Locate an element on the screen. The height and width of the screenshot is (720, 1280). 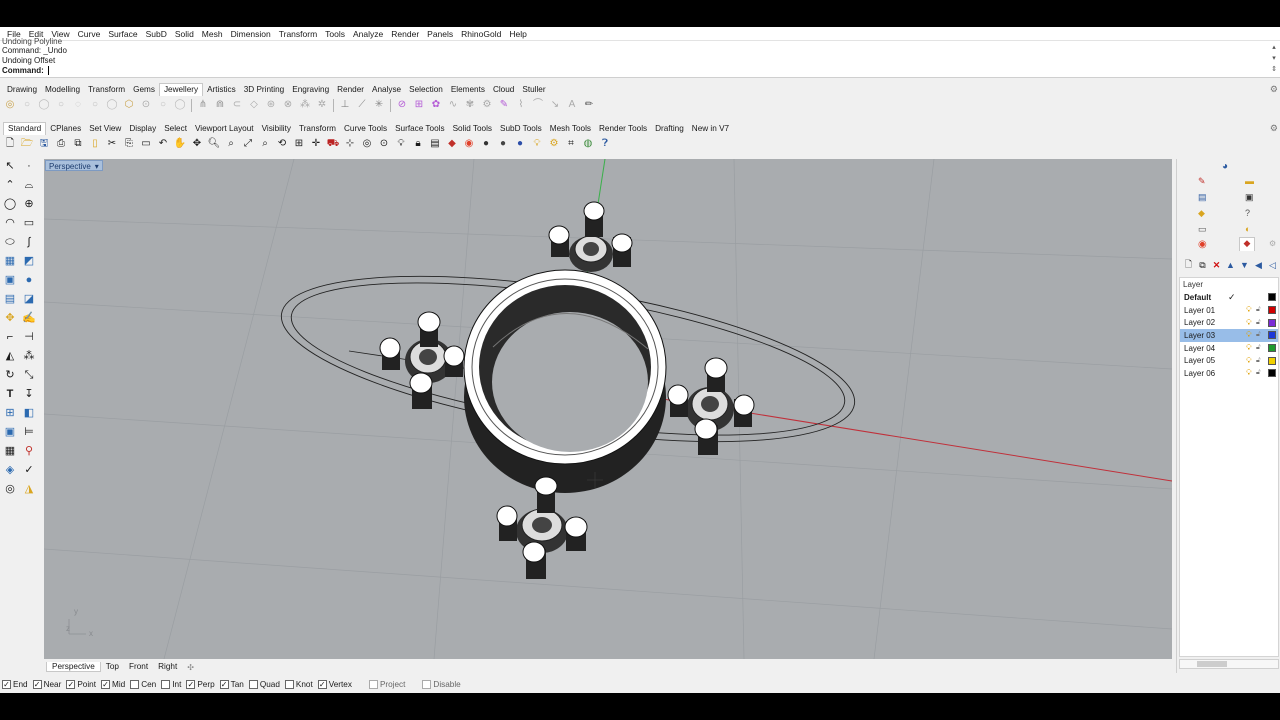
layer-row-01: Layer 01 💡︎ 🔓︎ is located at coordinates (1229, 310).